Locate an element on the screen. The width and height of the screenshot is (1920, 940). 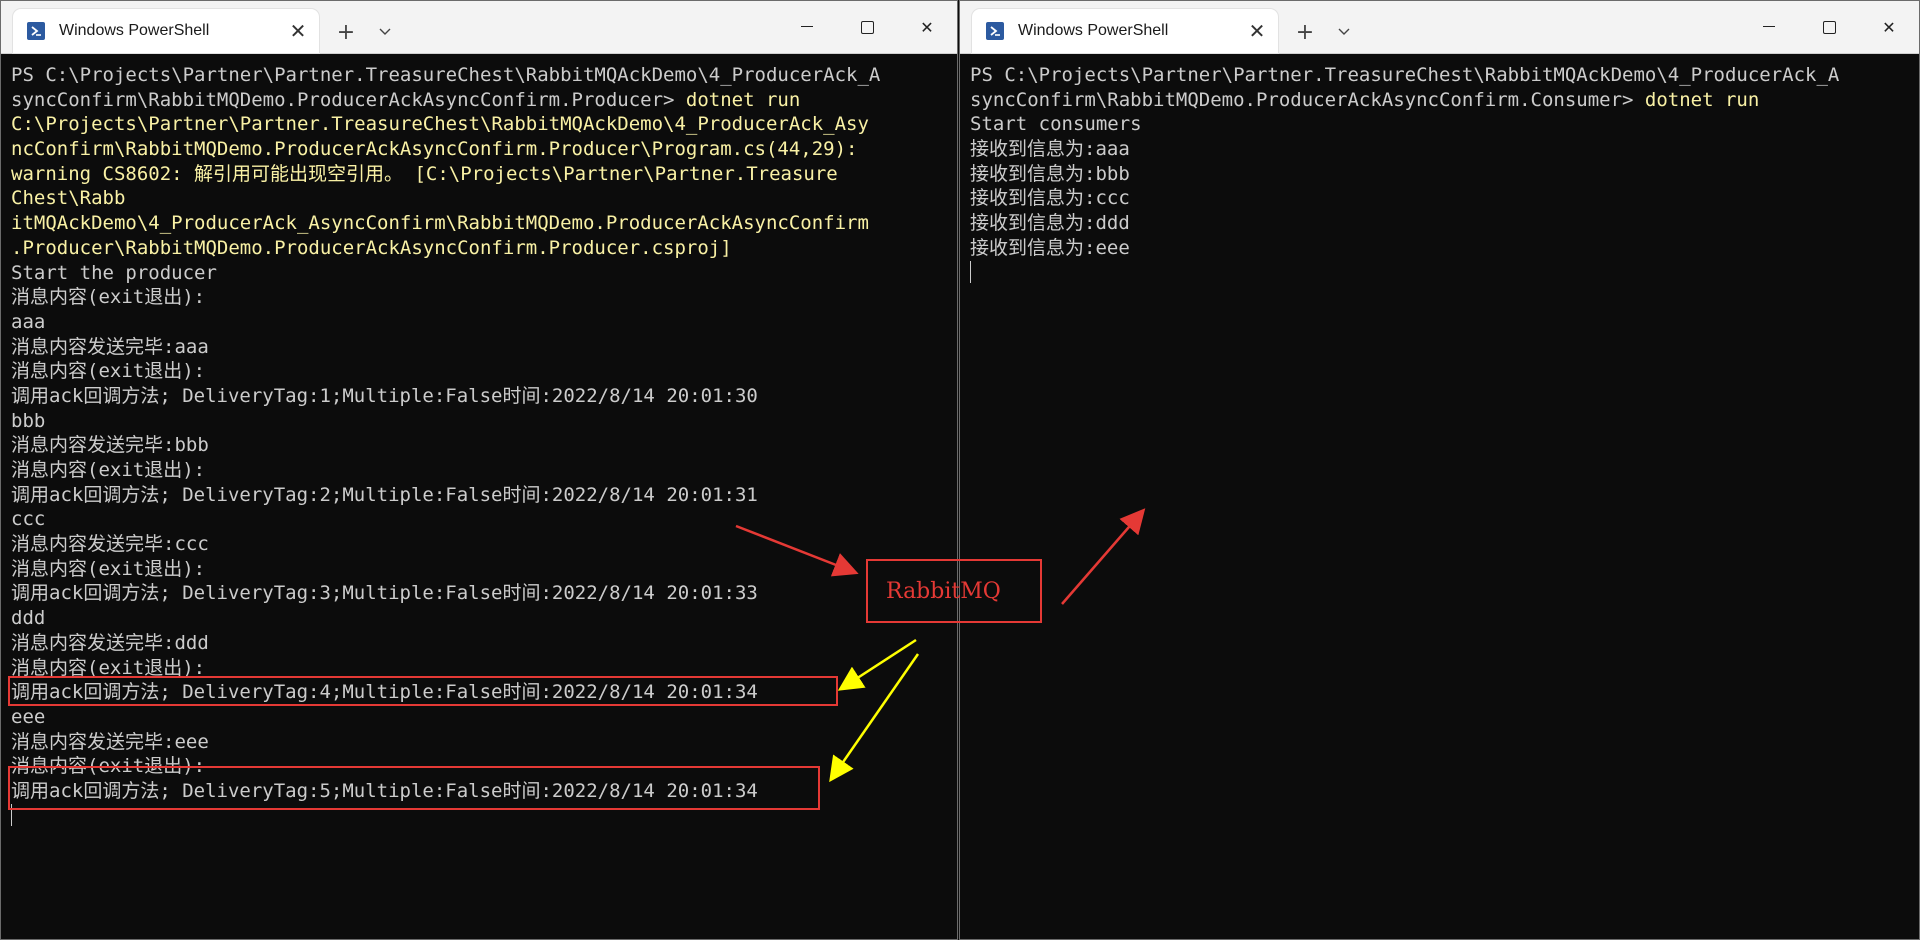
terminal-line: 消息内容发送完毕:aaa is located at coordinates (484, 347).